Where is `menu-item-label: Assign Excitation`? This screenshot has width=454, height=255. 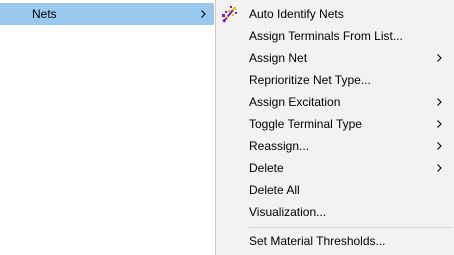 menu-item-label: Assign Excitation is located at coordinates (295, 102).